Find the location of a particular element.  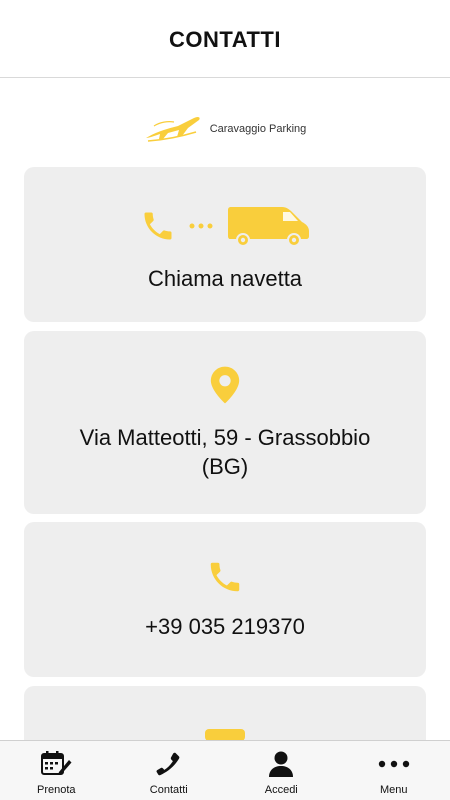

phone-number: +39 035 219370 is located at coordinates (225, 626).